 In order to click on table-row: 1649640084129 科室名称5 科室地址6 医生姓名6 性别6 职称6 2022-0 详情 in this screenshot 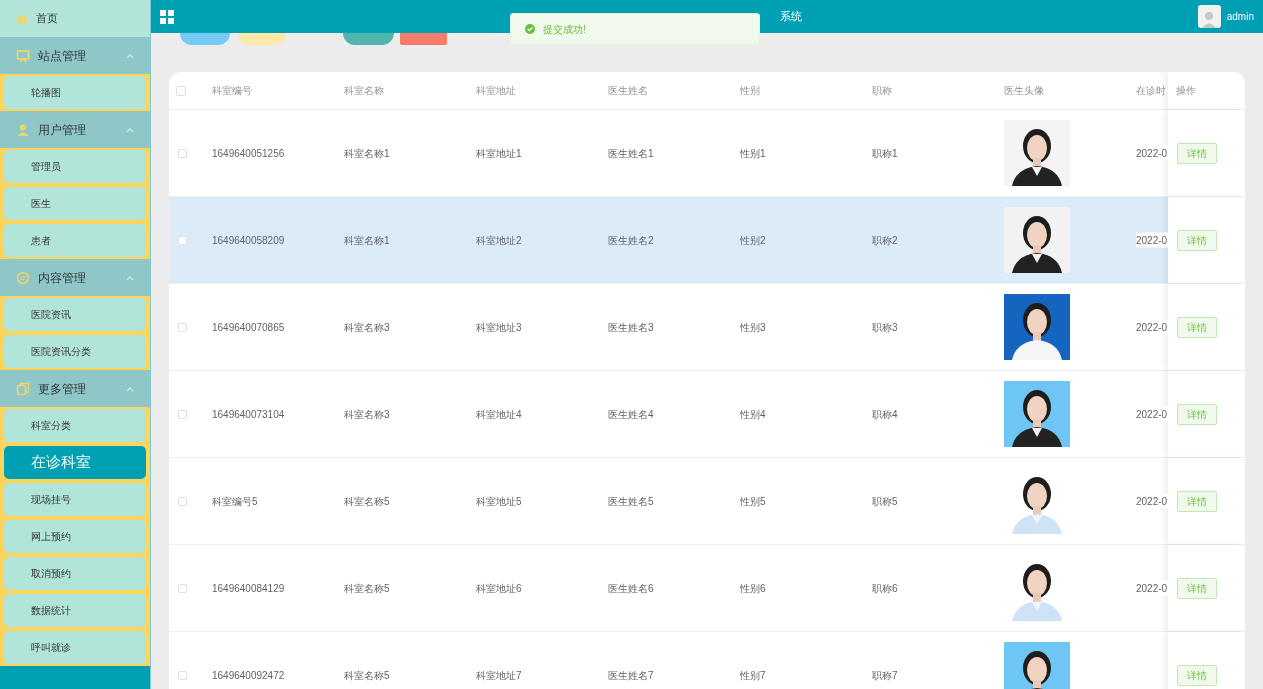, I will do `click(707, 588)`.